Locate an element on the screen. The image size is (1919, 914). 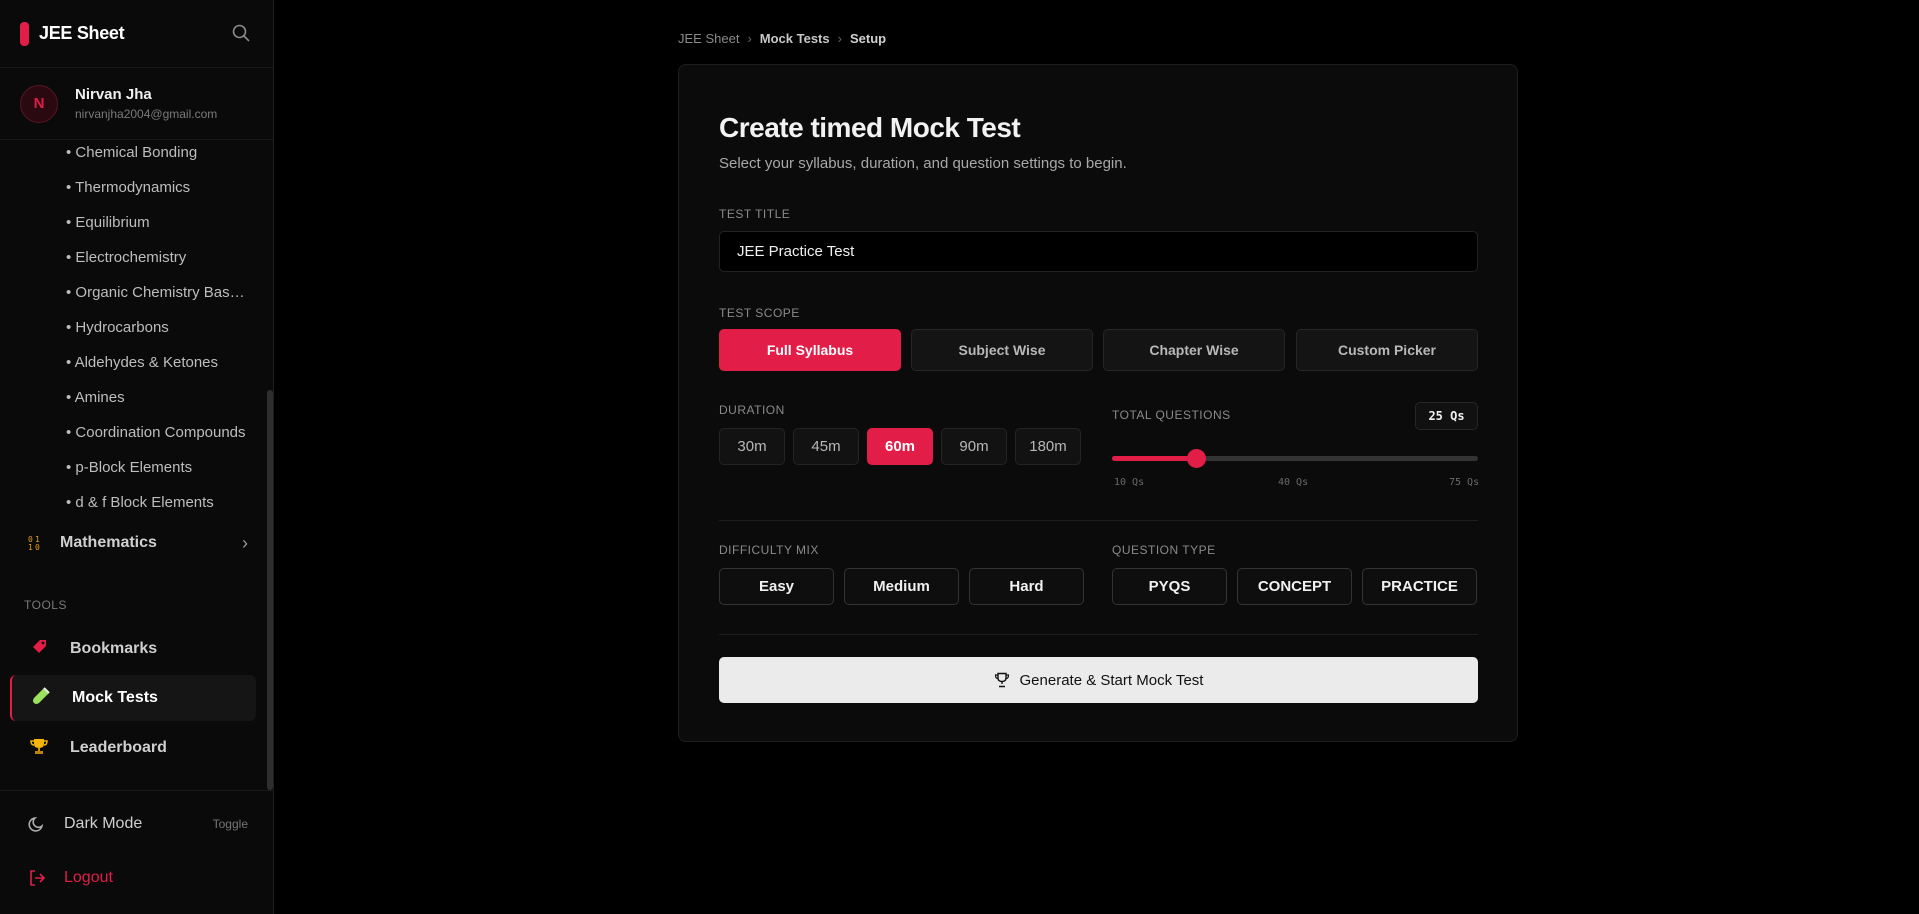
slider-tick-max: 75 Qs is located at coordinates (1464, 482).